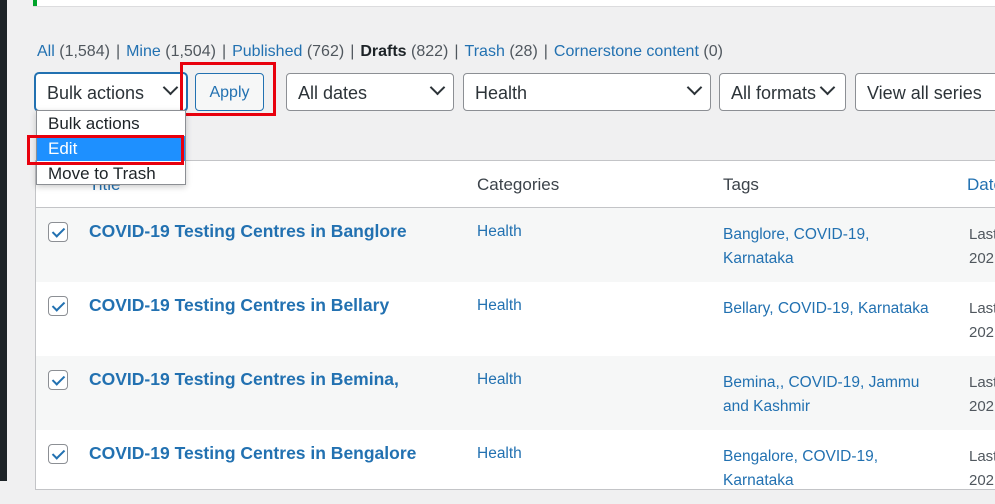 This screenshot has height=504, width=995. I want to click on view-drafts-current: Drafts (822), so click(404, 51).